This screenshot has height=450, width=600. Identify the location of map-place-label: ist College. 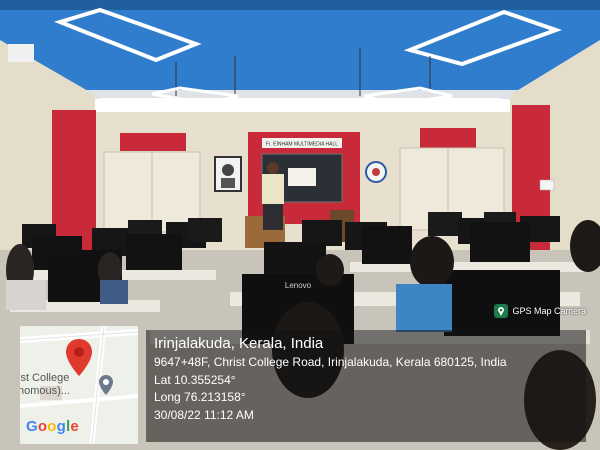
(45, 378).